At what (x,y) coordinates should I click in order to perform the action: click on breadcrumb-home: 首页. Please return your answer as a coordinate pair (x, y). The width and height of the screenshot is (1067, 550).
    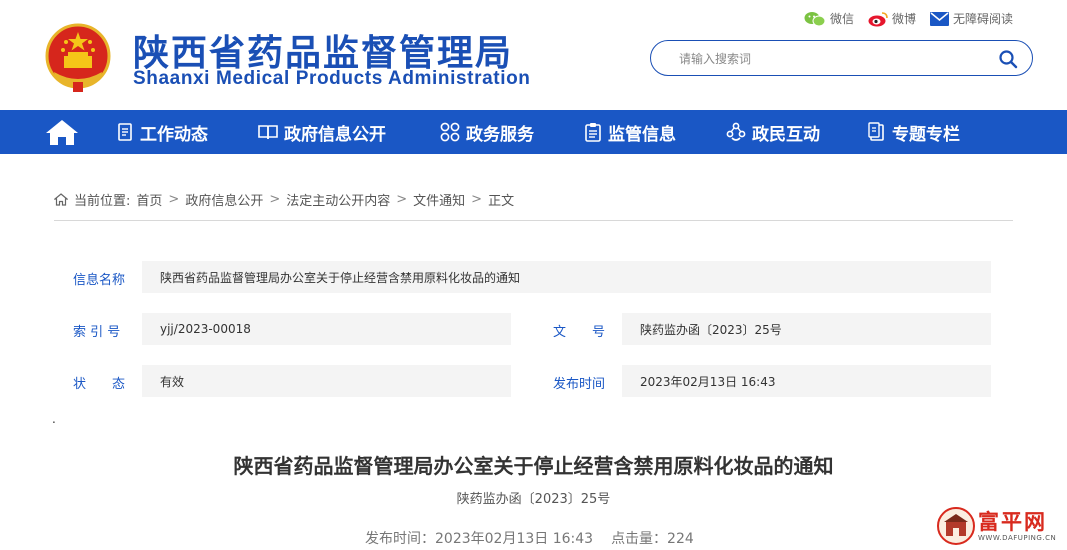
    Looking at the image, I should click on (149, 199).